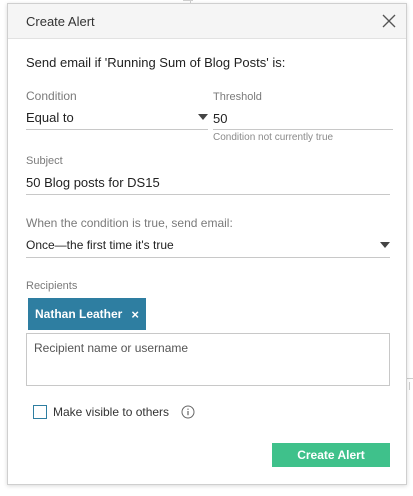 The width and height of the screenshot is (413, 496). I want to click on recipient-chip-name: Nathan Leather, so click(79, 314).